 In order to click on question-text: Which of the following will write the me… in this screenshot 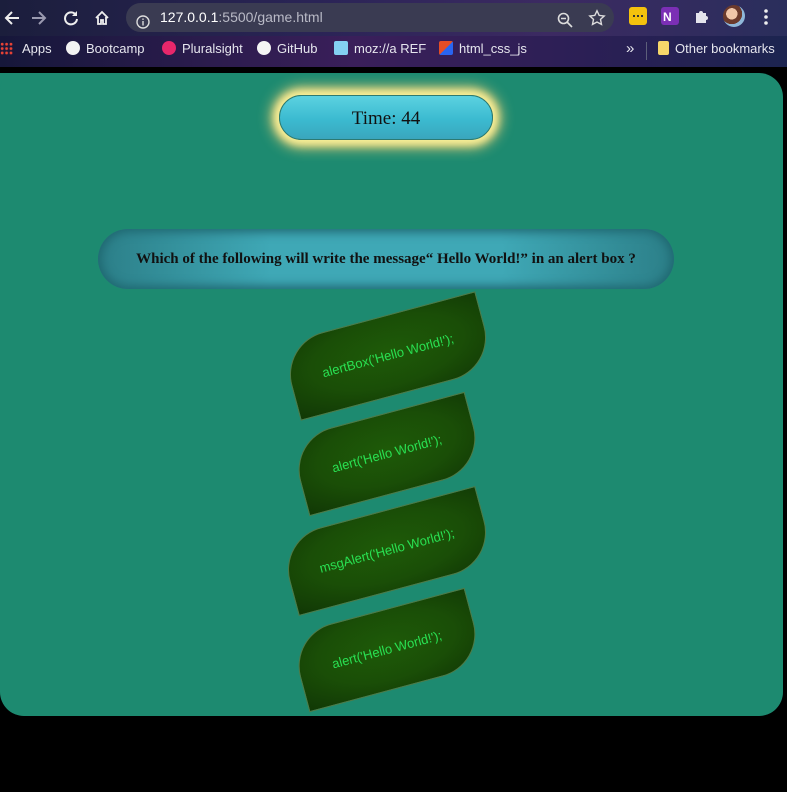, I will do `click(386, 259)`.